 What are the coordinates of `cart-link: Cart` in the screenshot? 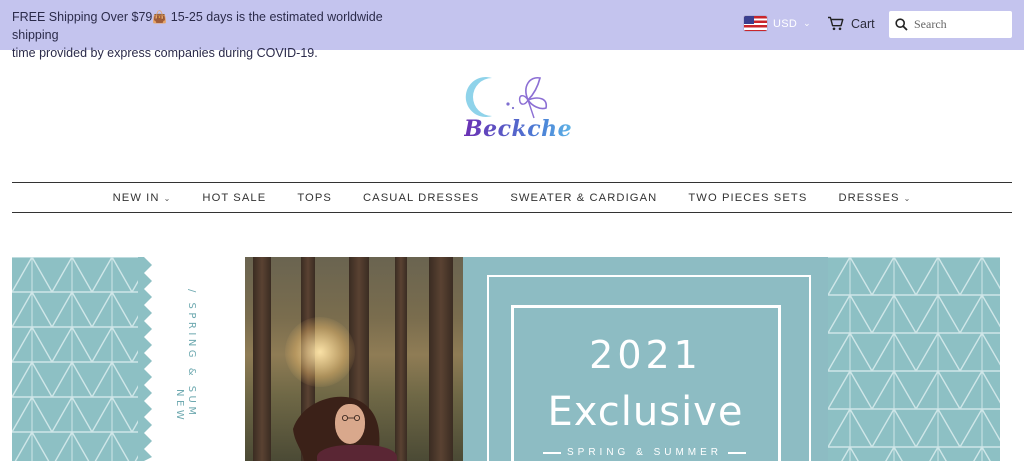 It's located at (851, 23).